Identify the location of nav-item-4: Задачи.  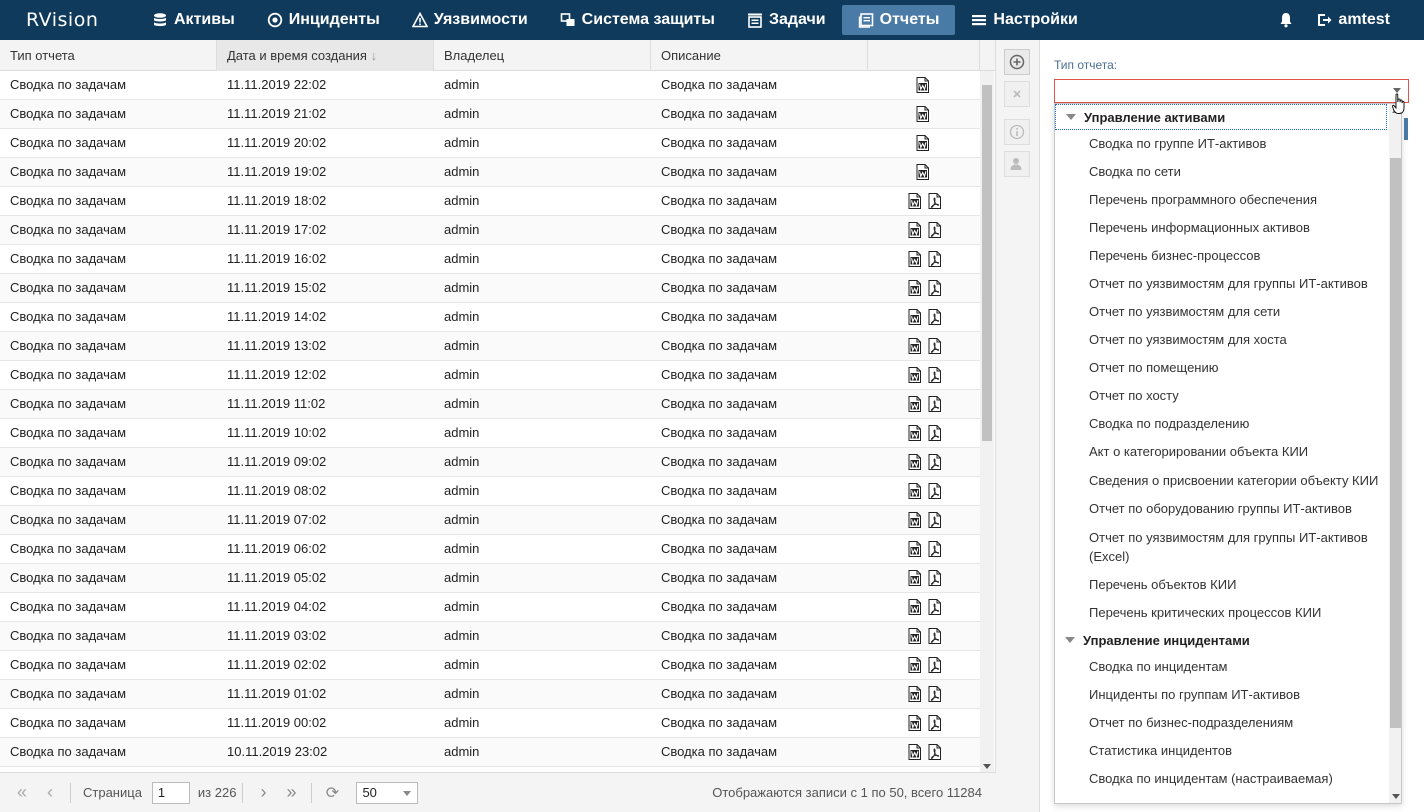
(786, 20).